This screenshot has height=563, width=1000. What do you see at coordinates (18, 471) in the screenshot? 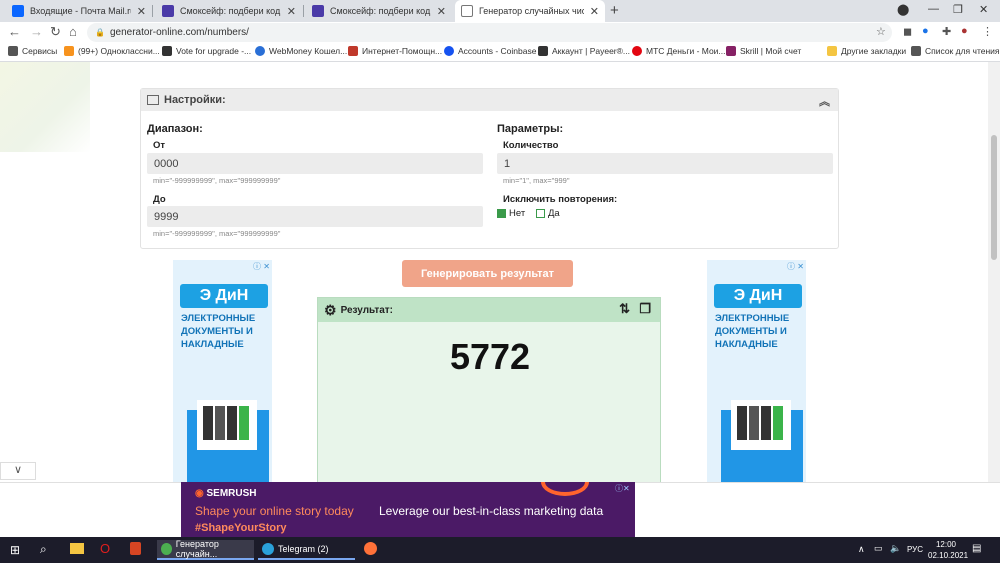
I see `chevron-down-icon: ∨` at bounding box center [18, 471].